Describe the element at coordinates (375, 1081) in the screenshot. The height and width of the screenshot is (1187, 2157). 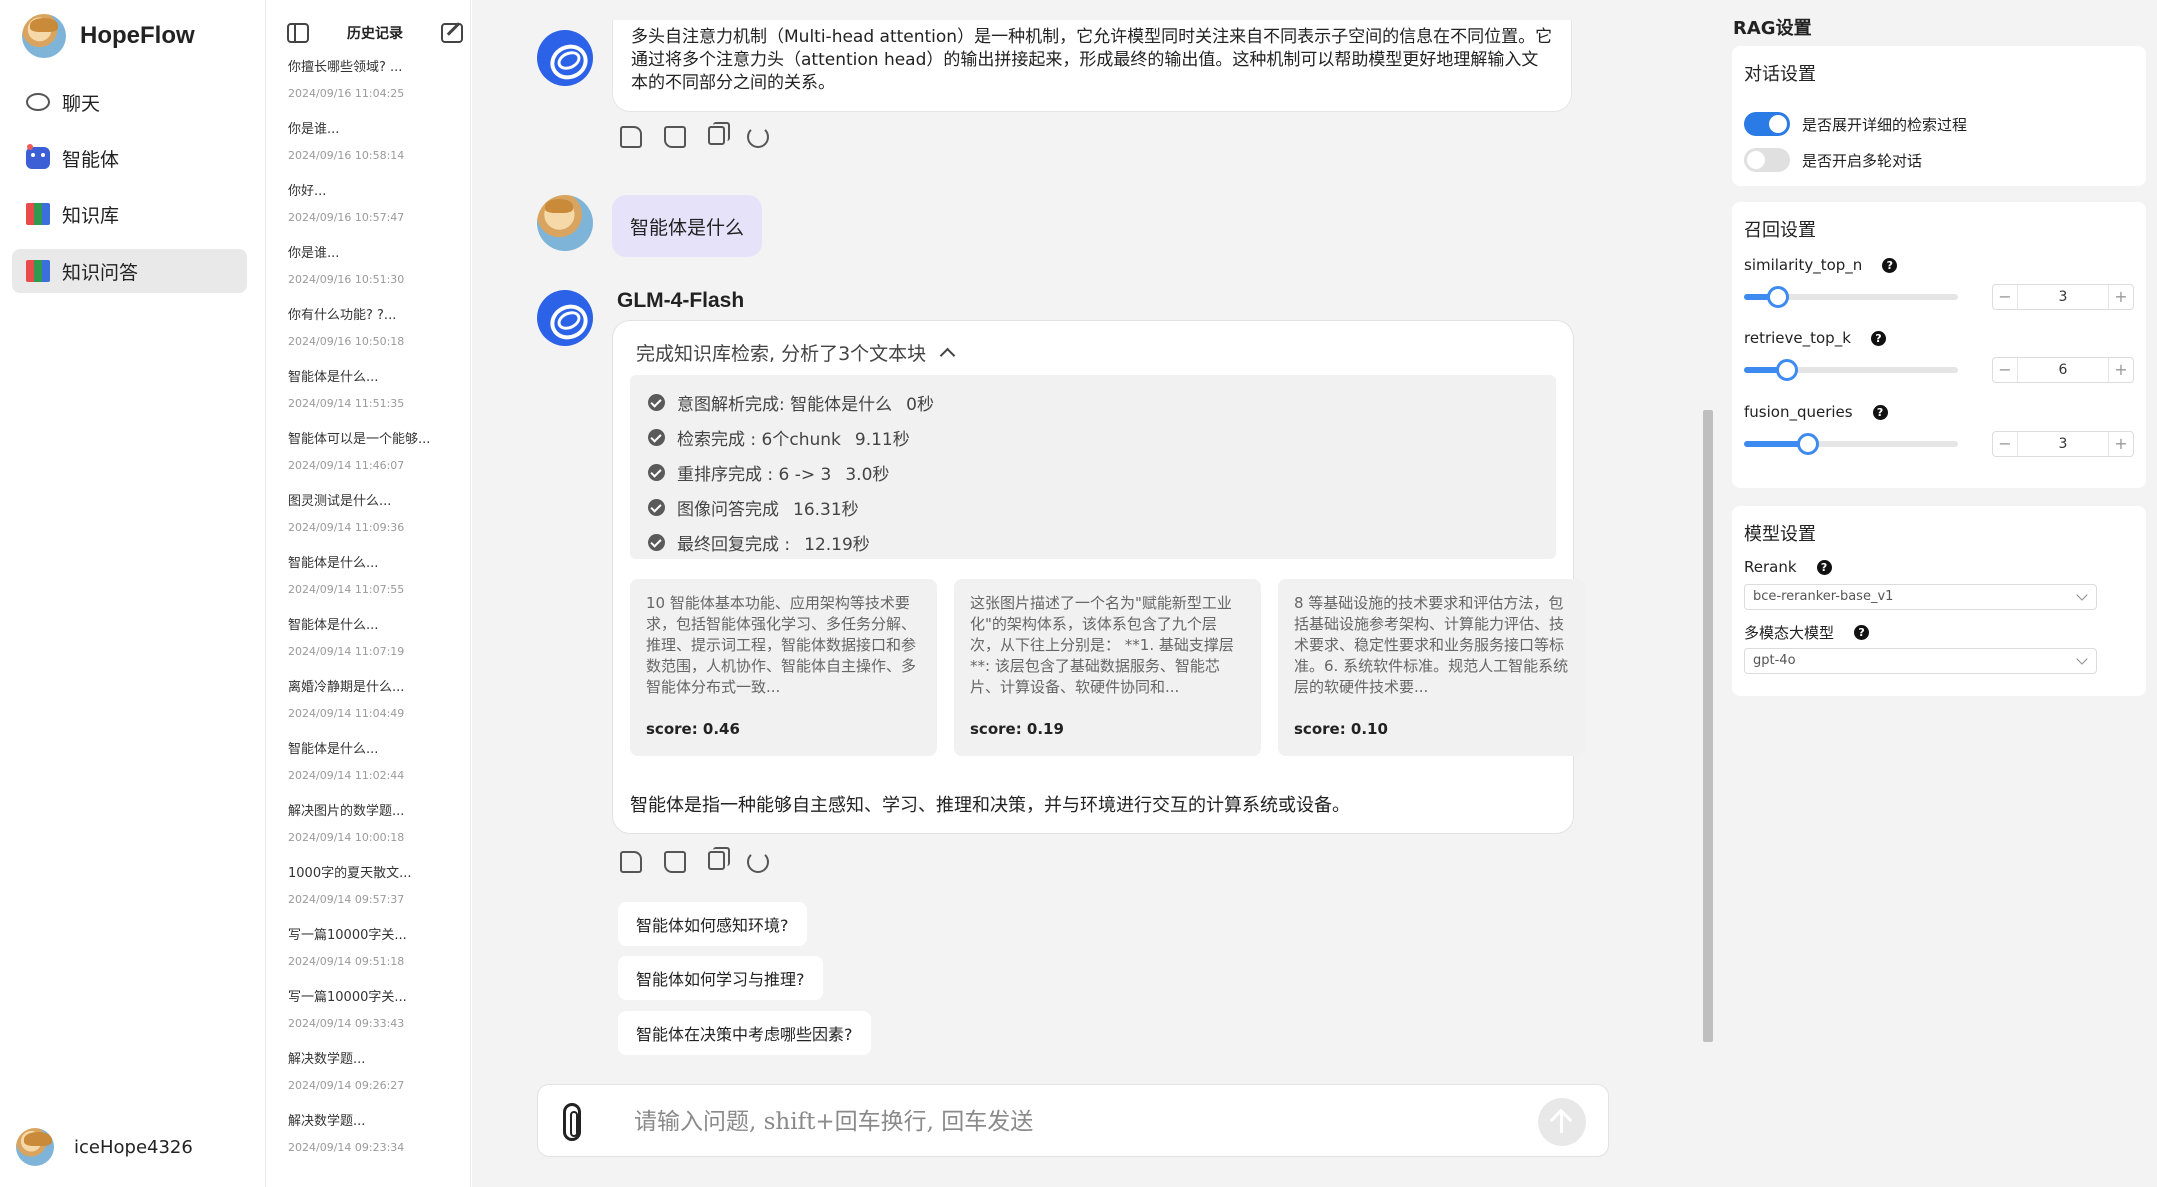
I see `history-item: 解决数学题... 2024/09/14 09:26:27` at that location.